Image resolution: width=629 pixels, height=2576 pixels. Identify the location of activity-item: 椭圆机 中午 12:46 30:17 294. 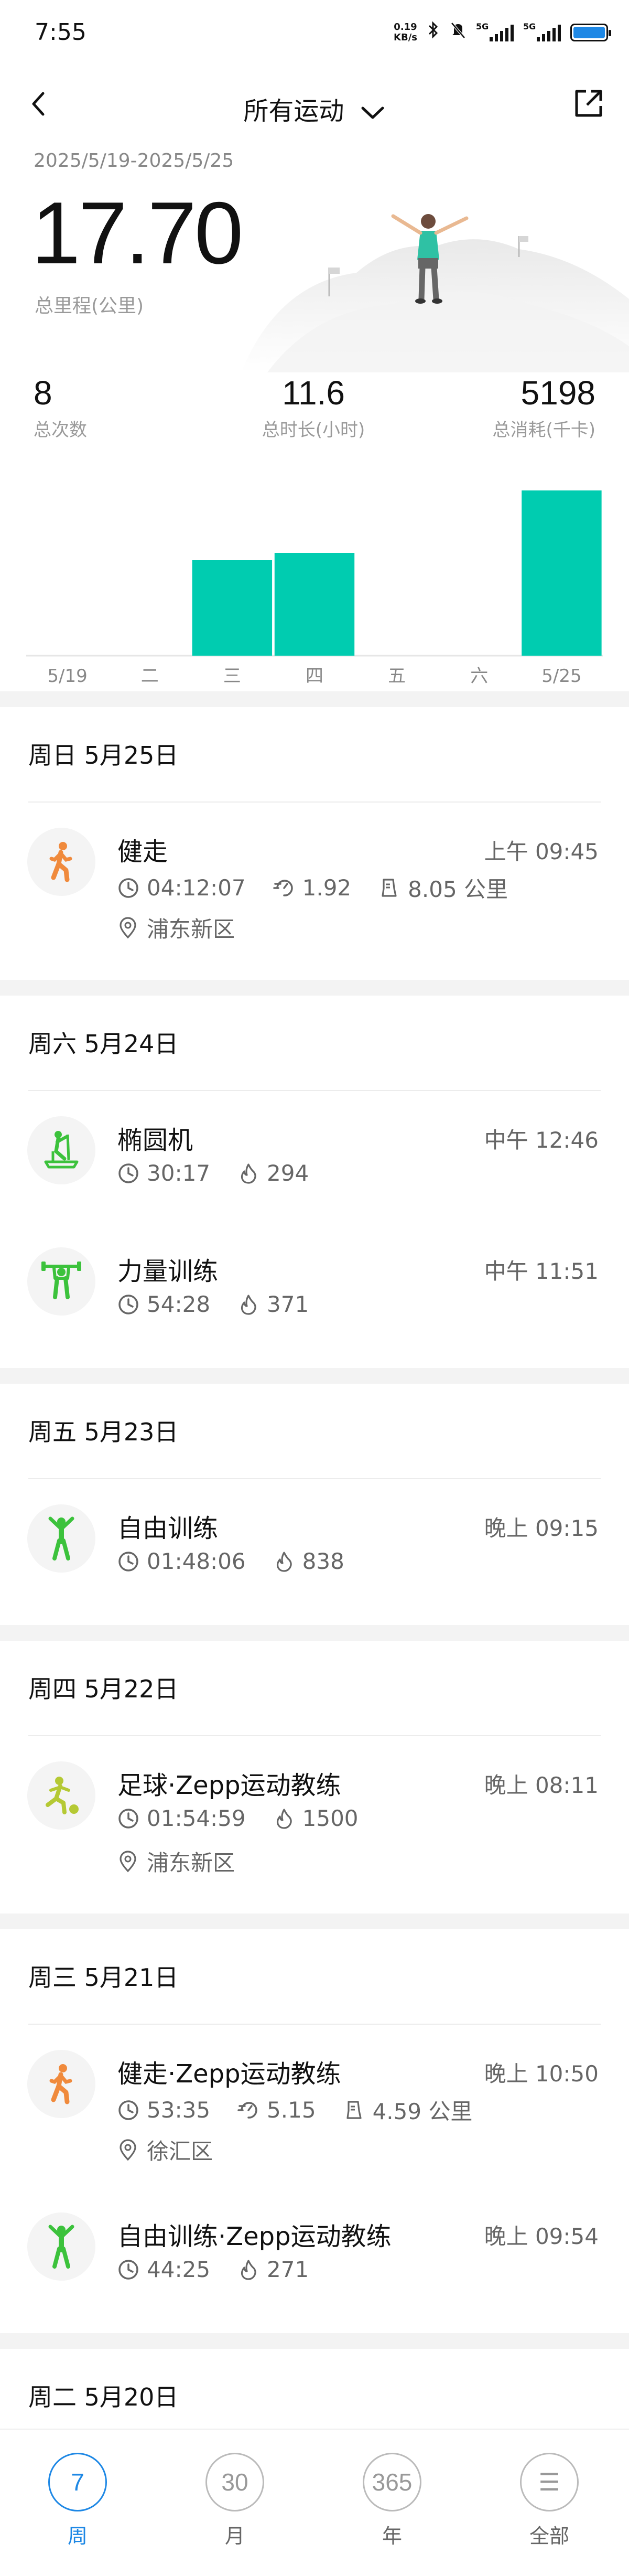
(314, 1156).